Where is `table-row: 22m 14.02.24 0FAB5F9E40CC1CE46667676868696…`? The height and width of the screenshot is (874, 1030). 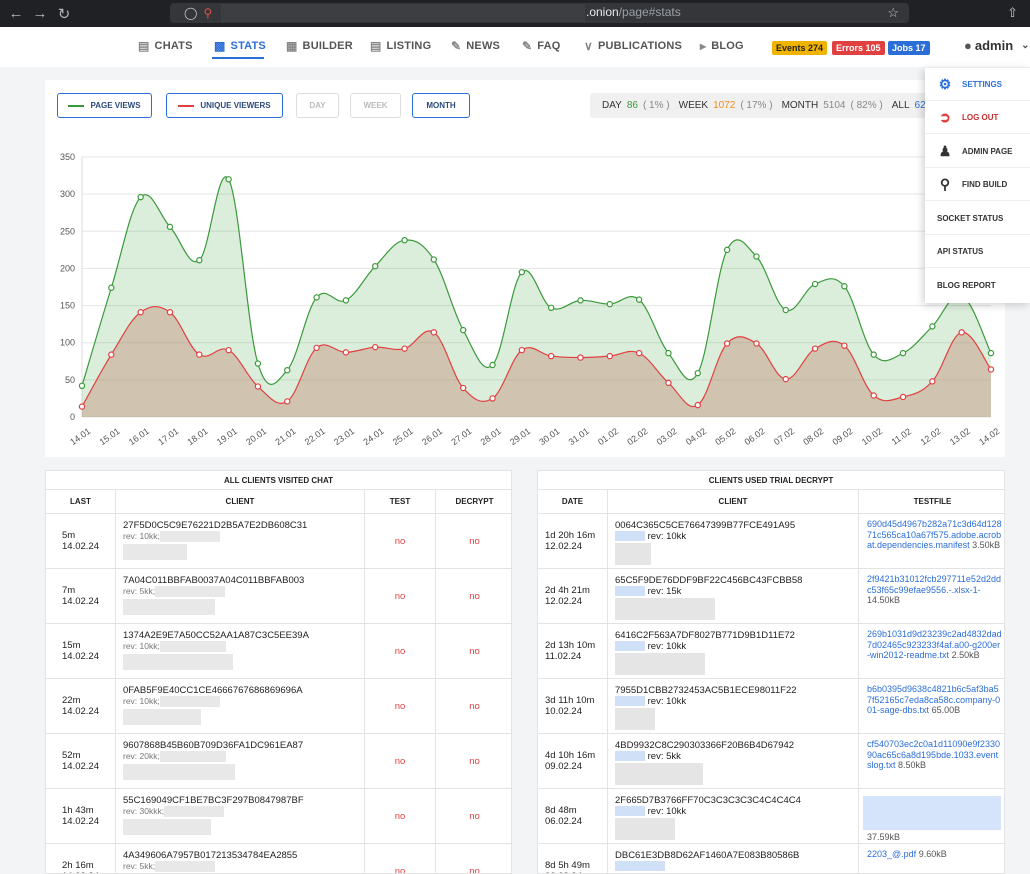 table-row: 22m 14.02.24 0FAB5F9E40CC1CE46667676868696… is located at coordinates (278, 706).